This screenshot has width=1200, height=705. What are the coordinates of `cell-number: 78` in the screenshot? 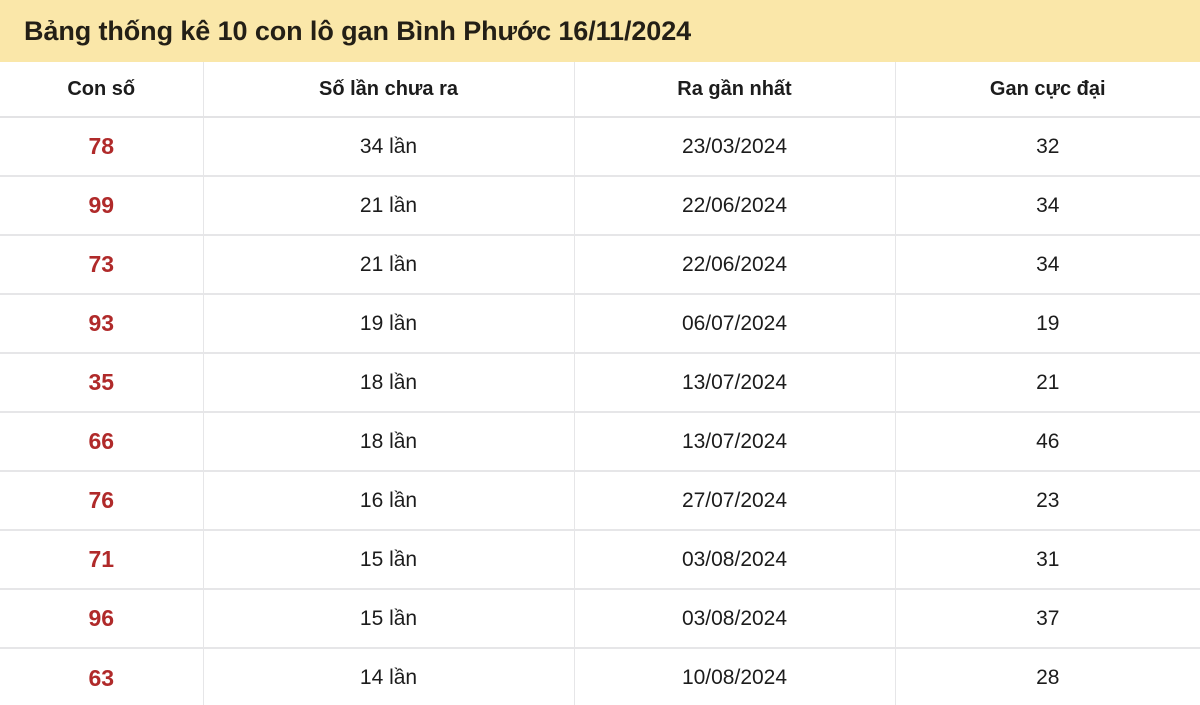 It's located at (102, 147).